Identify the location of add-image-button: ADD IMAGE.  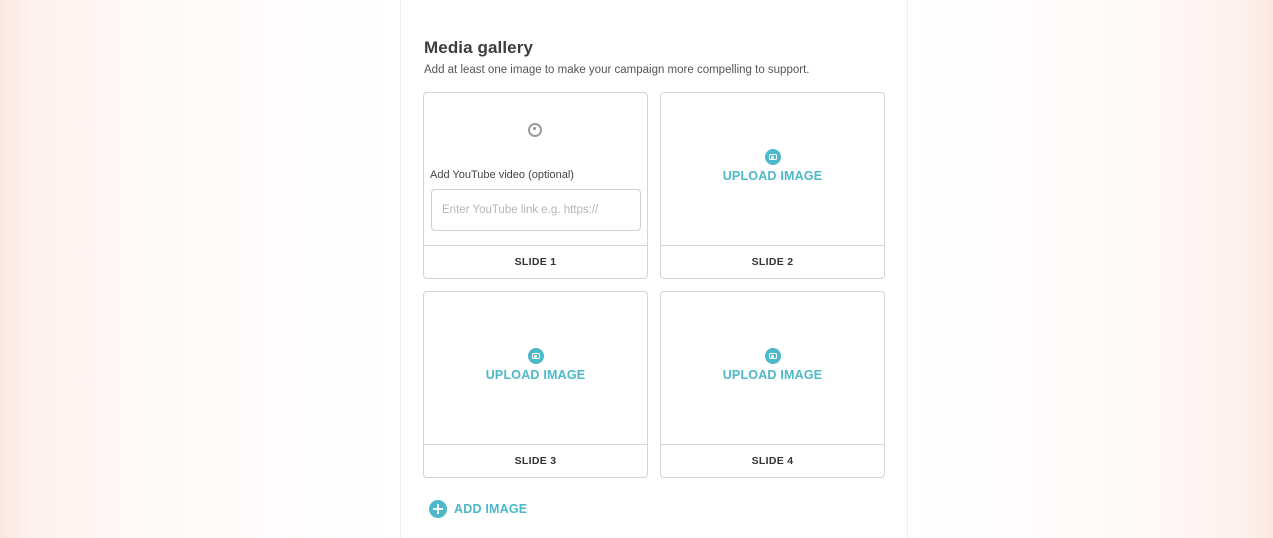
(478, 509).